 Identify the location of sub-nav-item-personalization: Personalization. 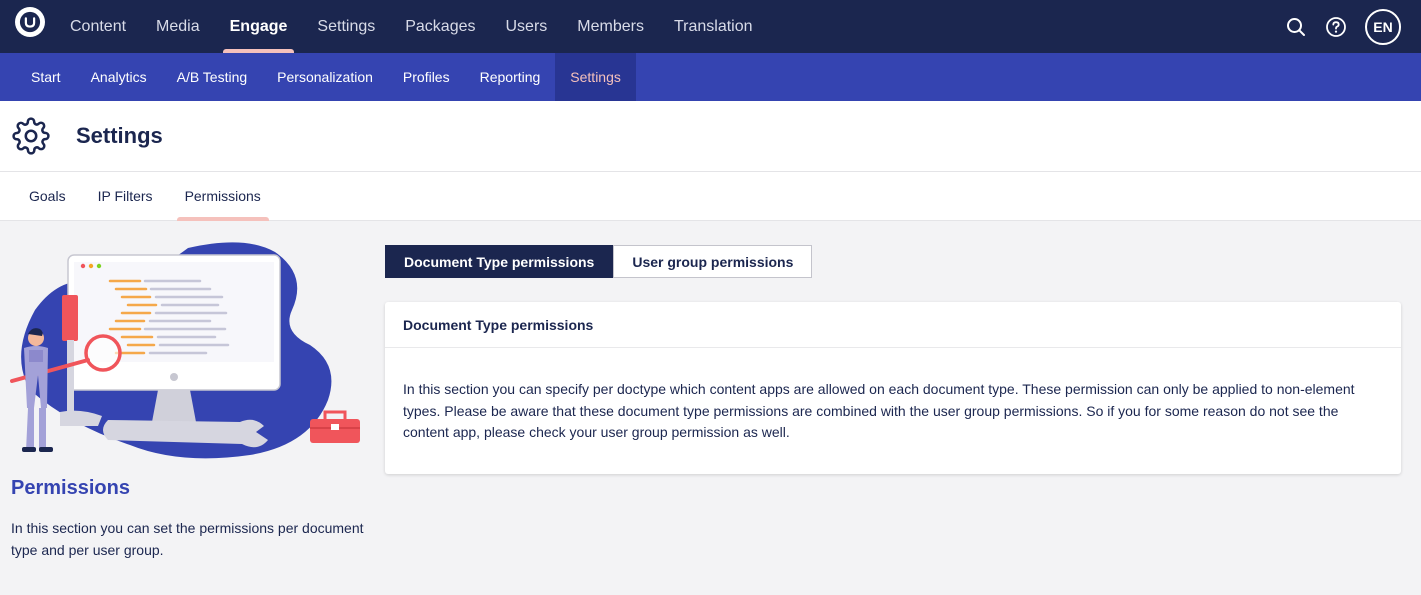
(325, 77).